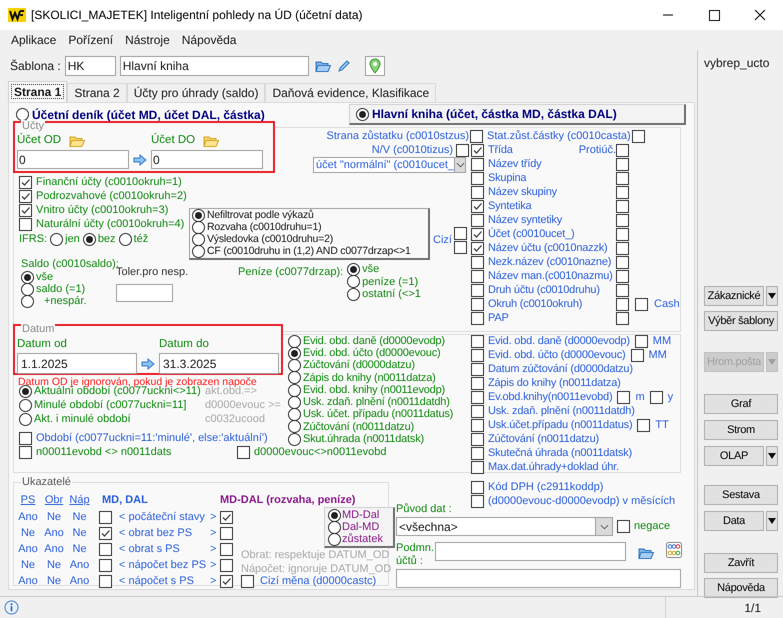  Describe the element at coordinates (734, 296) in the screenshot. I see `button: Zákaznické` at that location.